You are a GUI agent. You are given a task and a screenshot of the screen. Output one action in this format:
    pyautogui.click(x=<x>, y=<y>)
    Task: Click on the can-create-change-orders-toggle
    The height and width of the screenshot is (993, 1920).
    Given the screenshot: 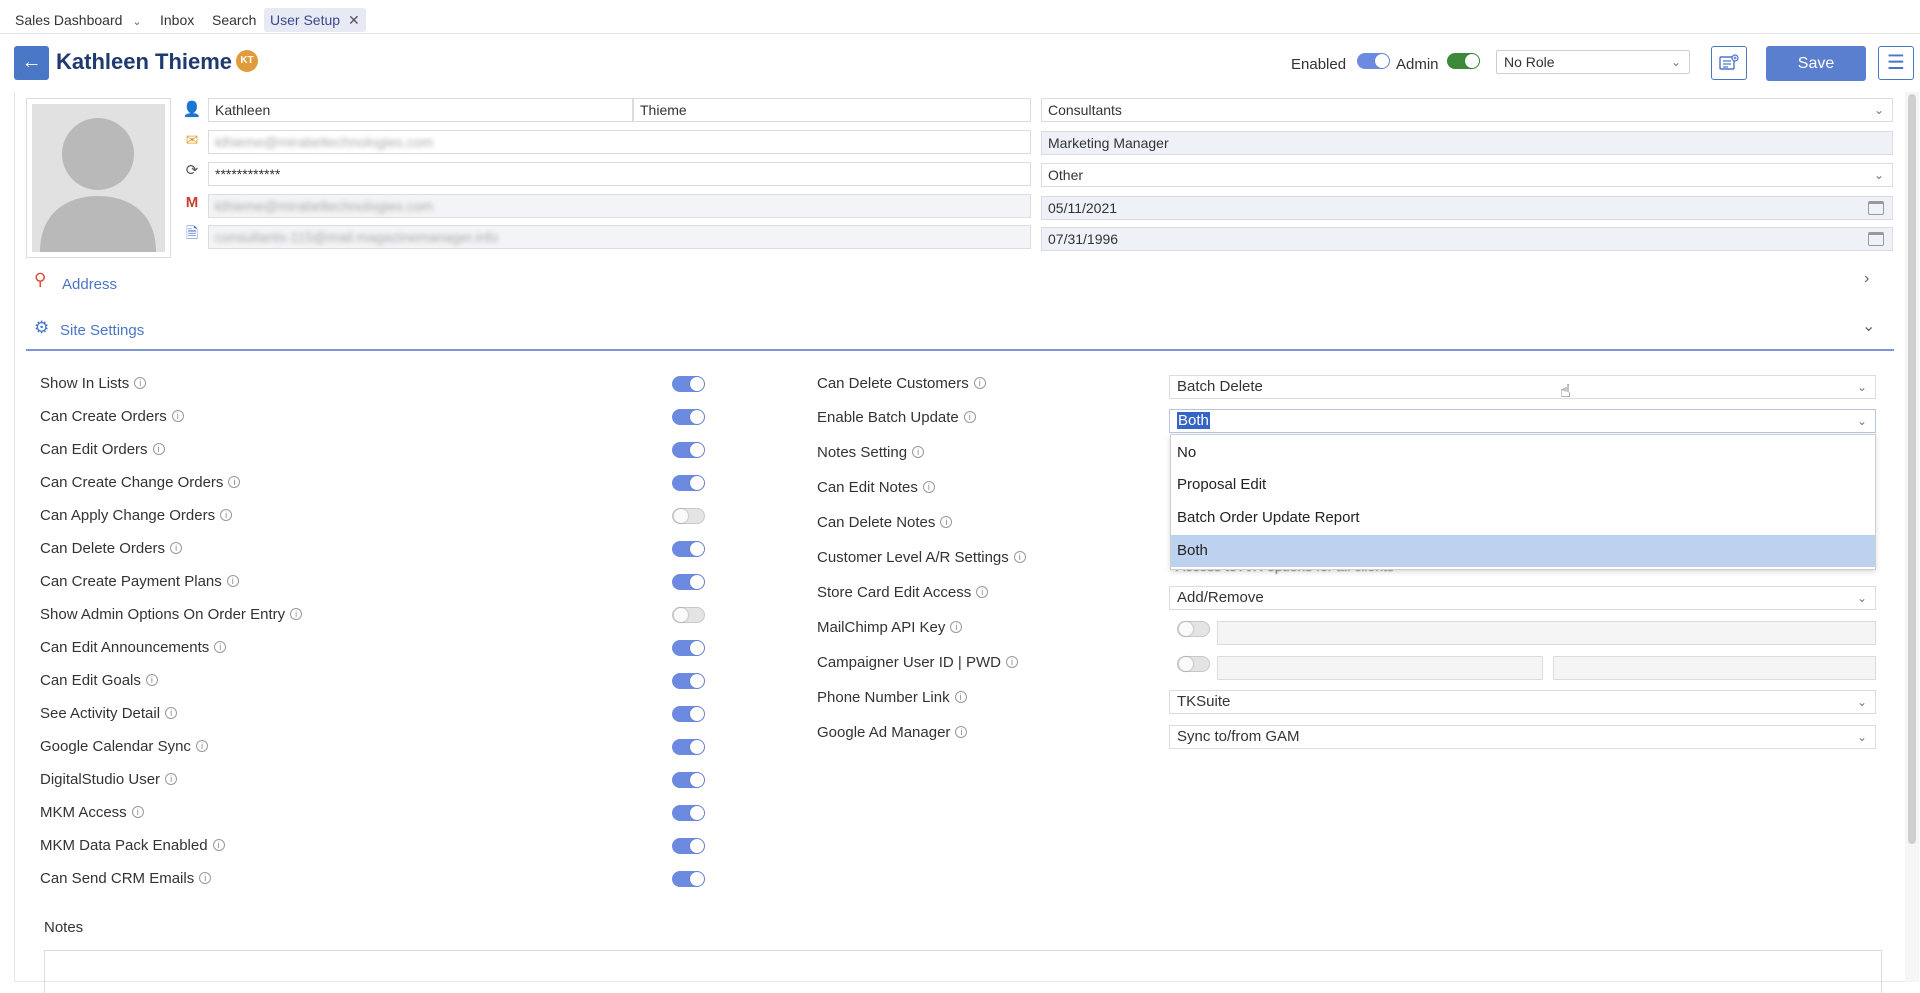 What is the action you would take?
    pyautogui.click(x=688, y=483)
    